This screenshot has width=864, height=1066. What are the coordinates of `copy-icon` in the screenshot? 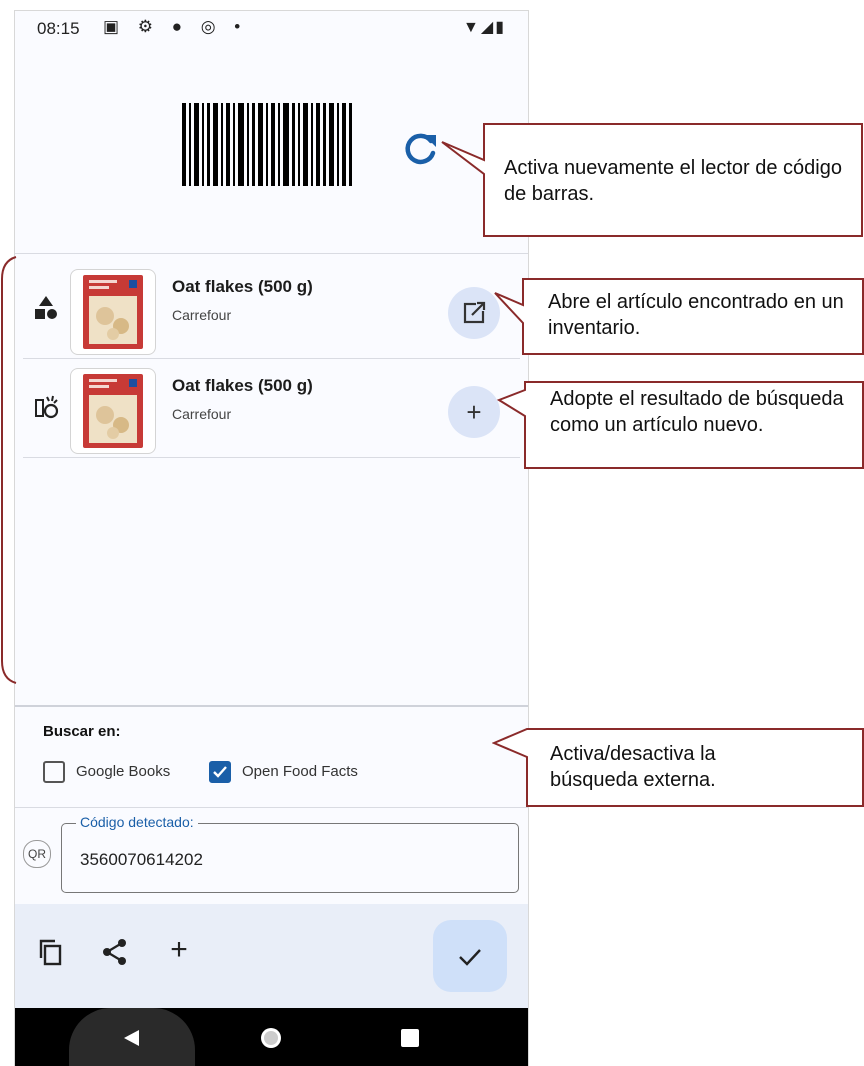 It's located at (51, 952).